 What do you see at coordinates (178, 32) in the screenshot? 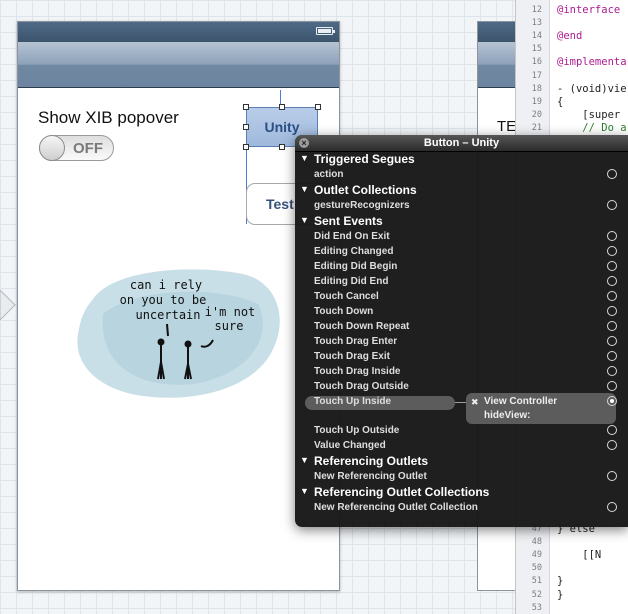
I see `status-bar` at bounding box center [178, 32].